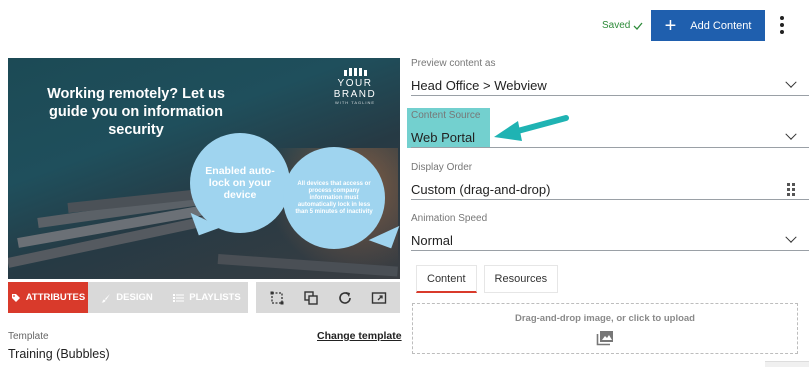 The image size is (809, 367). What do you see at coordinates (782, 25) in the screenshot?
I see `more-options-icon` at bounding box center [782, 25].